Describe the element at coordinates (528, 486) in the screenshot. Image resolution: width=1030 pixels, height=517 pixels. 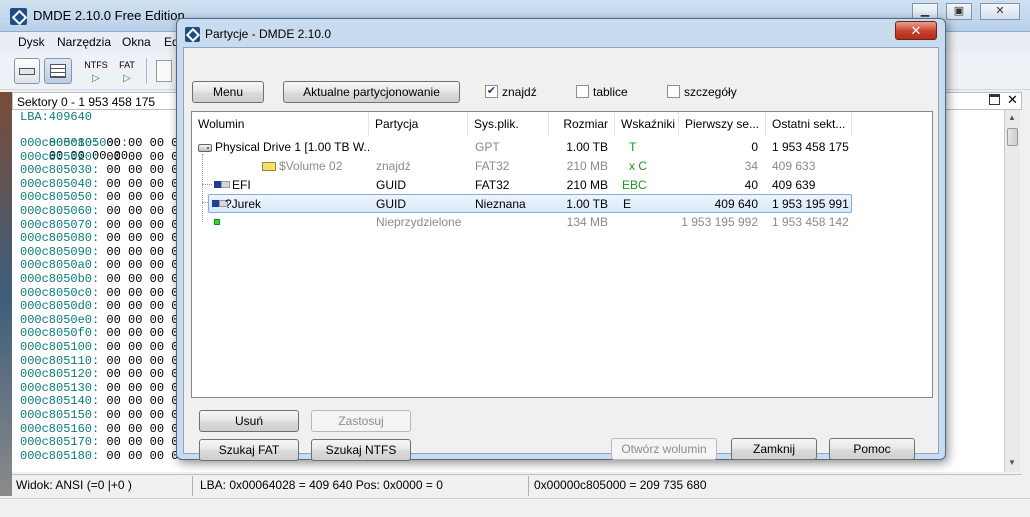
I see `status-separator` at that location.